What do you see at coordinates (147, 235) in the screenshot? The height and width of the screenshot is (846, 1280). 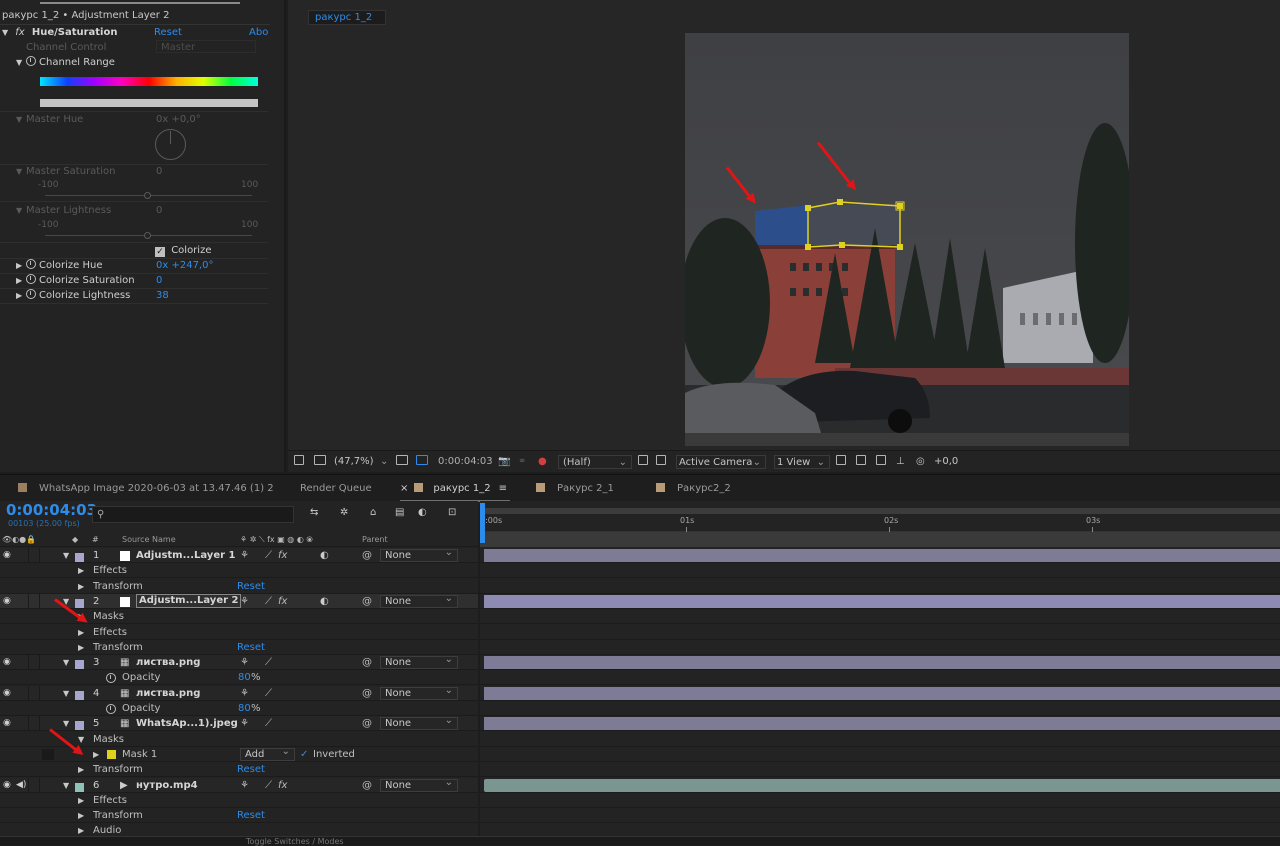 I see `lightness-slider-handle` at bounding box center [147, 235].